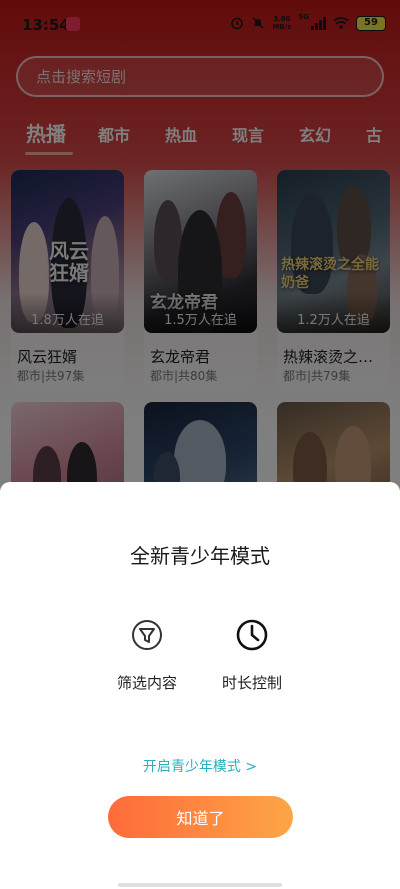 The image size is (400, 889). I want to click on home-indicator, so click(200, 885).